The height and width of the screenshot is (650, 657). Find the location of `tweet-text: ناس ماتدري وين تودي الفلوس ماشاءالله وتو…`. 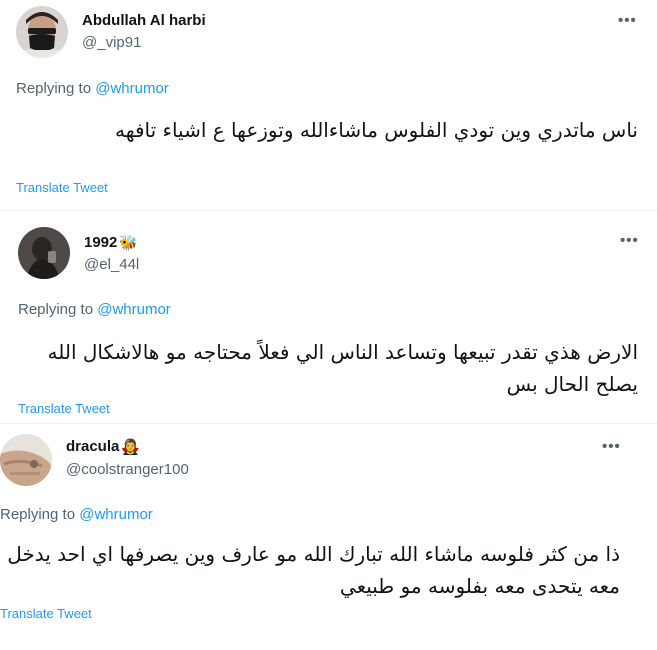

tweet-text: ناس ماتدري وين تودي الفلوس ماشاءالله وتو… is located at coordinates (376, 130).